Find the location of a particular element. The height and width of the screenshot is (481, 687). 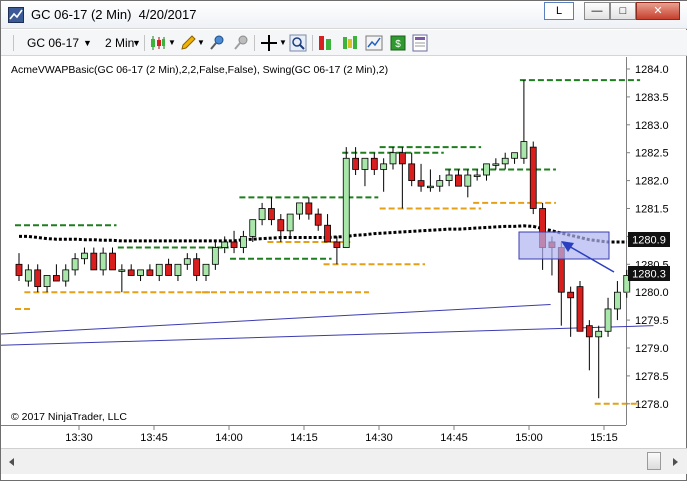

copyright-label: © 2017 NinjaTrader, LLC is located at coordinates (69, 417).